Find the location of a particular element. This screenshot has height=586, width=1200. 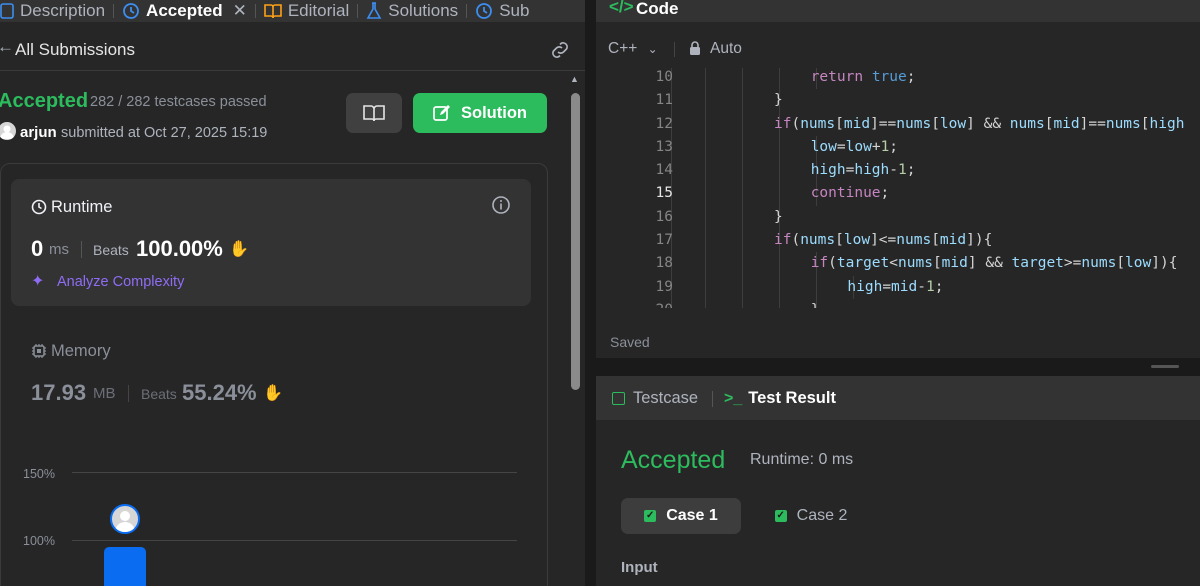

tool-divider is located at coordinates (674, 49).